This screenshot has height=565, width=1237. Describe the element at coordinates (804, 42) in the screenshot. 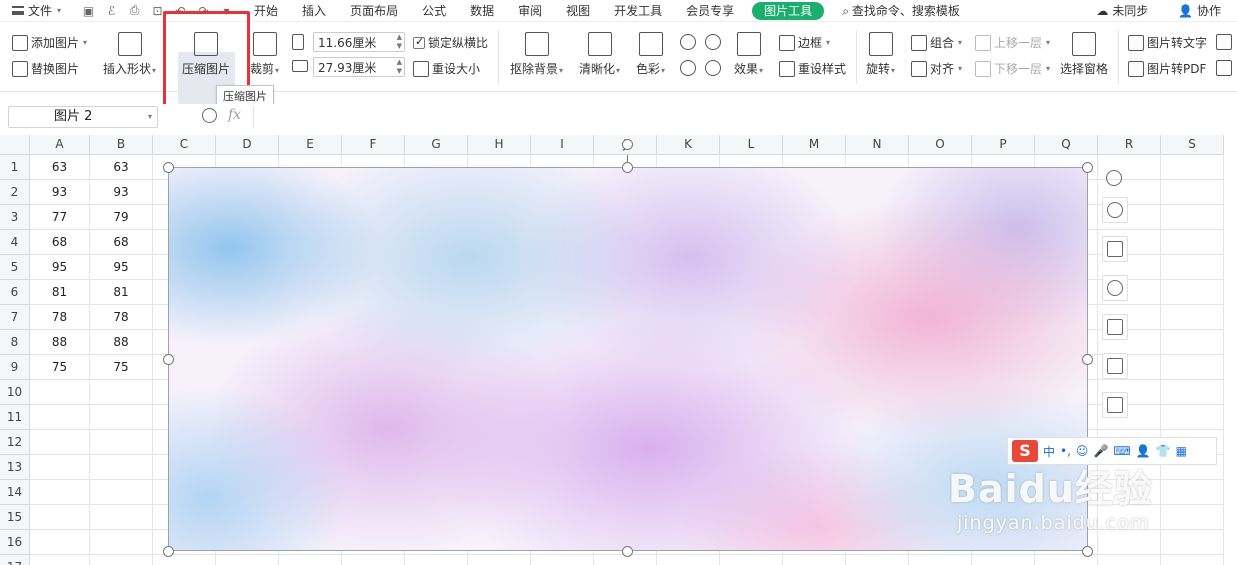

I see `border-button: 边框 ▾` at that location.